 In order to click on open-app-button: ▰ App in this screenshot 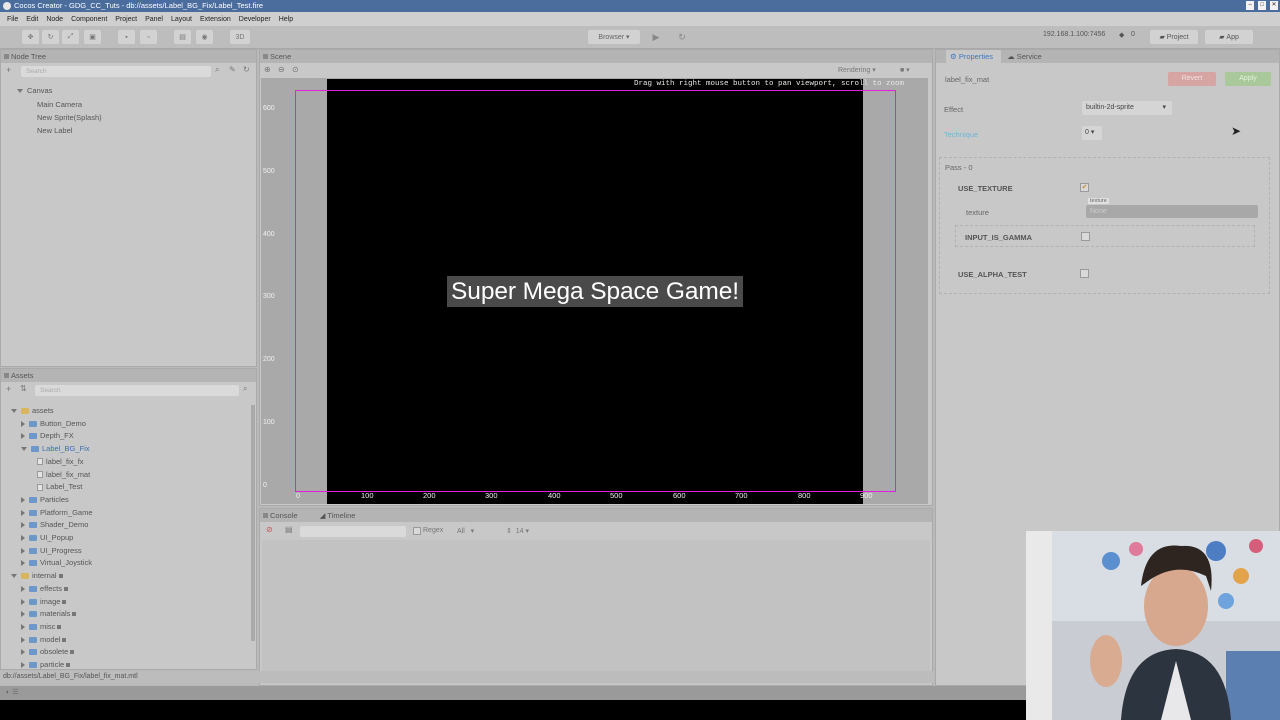, I will do `click(1229, 37)`.